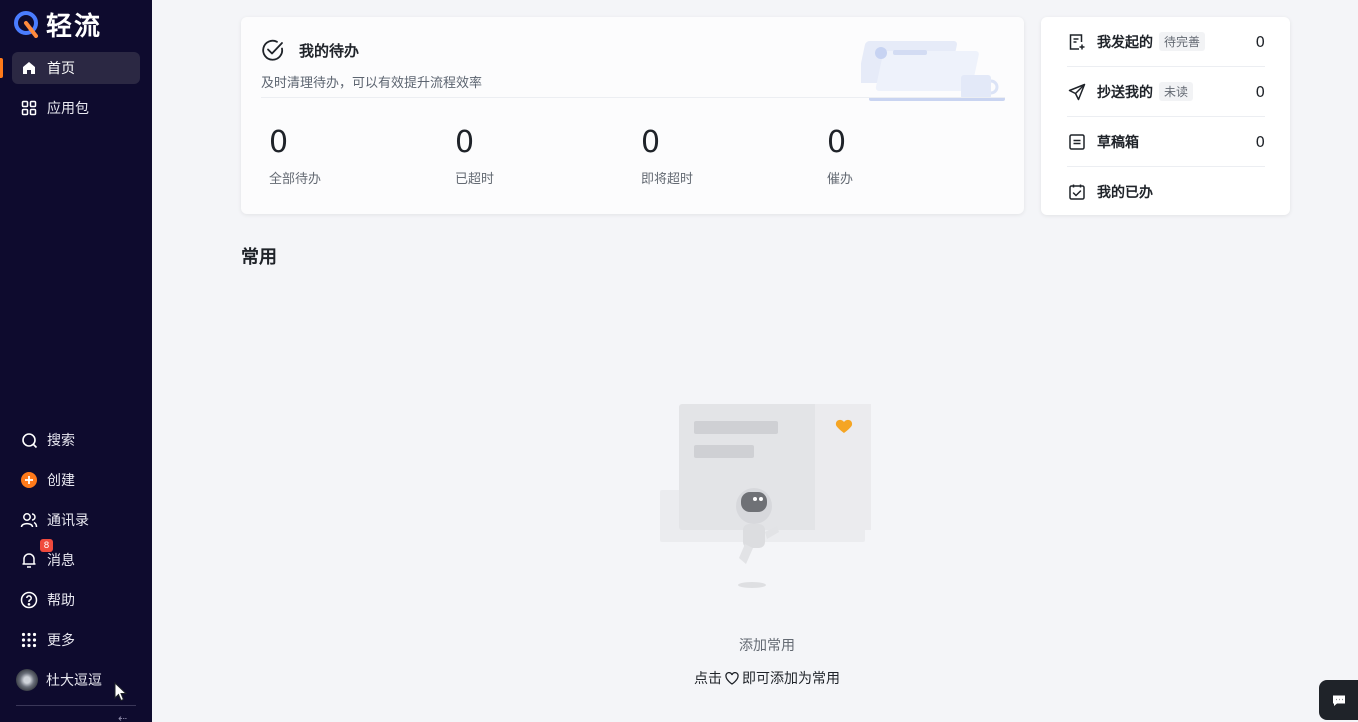 This screenshot has width=1358, height=722. Describe the element at coordinates (76, 557) in the screenshot. I see `sidebar-item-messages: 8 消息` at that location.